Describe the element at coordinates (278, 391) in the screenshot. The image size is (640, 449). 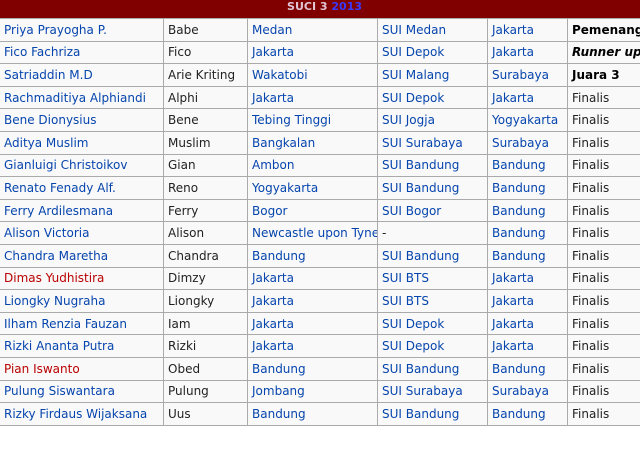
I see `hometown-link: Jombang` at that location.